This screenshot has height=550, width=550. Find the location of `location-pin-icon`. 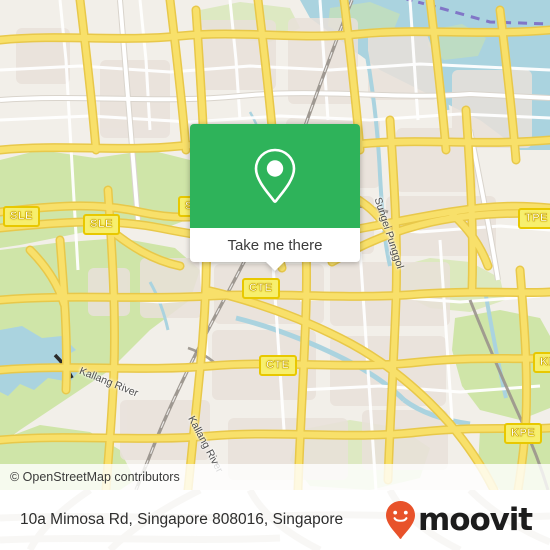

location-pin-icon is located at coordinates (275, 175).